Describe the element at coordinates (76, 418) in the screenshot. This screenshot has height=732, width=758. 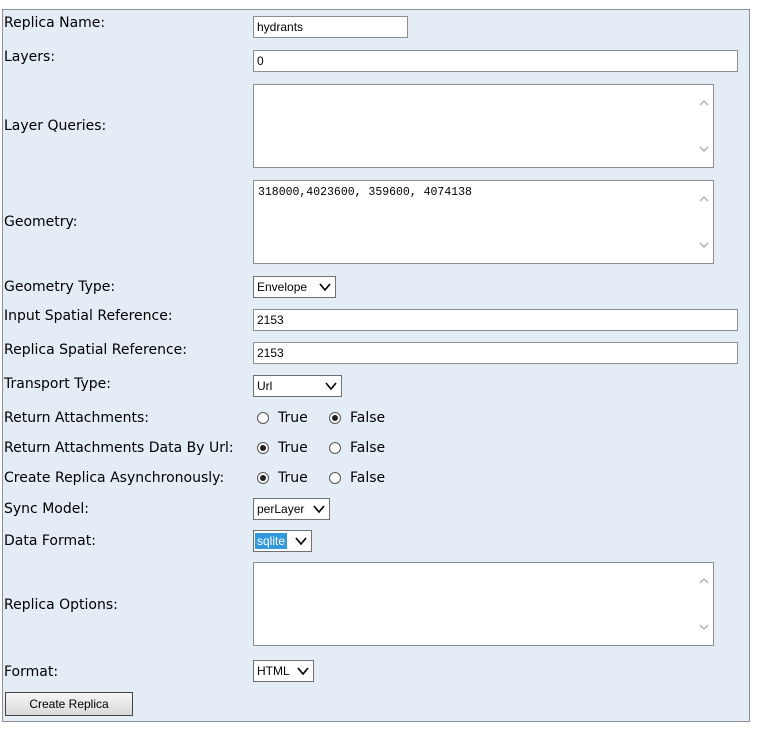
I see `return-attachments-label: Return Attachments:` at that location.